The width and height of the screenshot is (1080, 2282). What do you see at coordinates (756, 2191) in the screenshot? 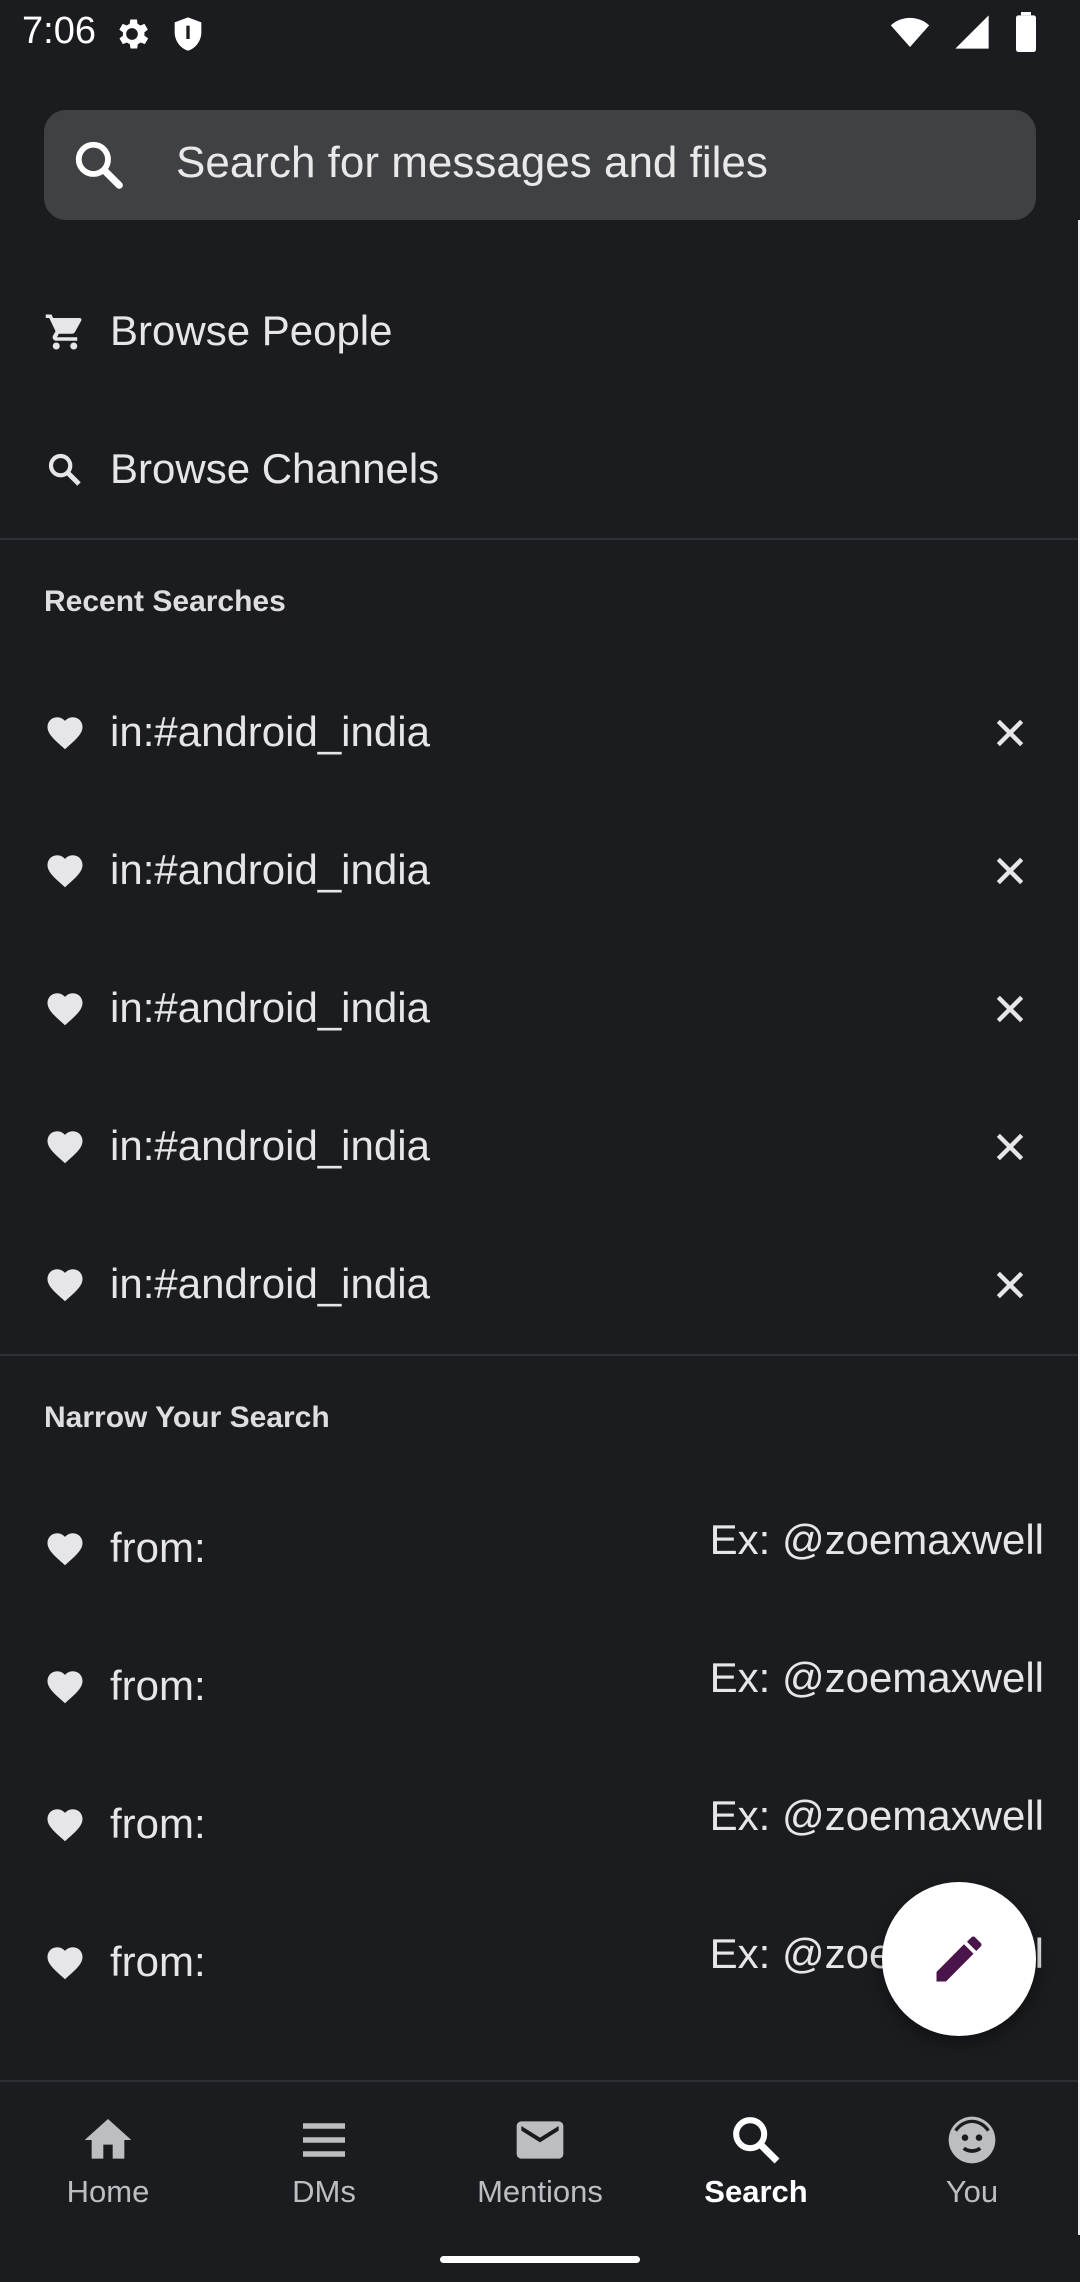
I see `nav-search-label: Search` at bounding box center [756, 2191].